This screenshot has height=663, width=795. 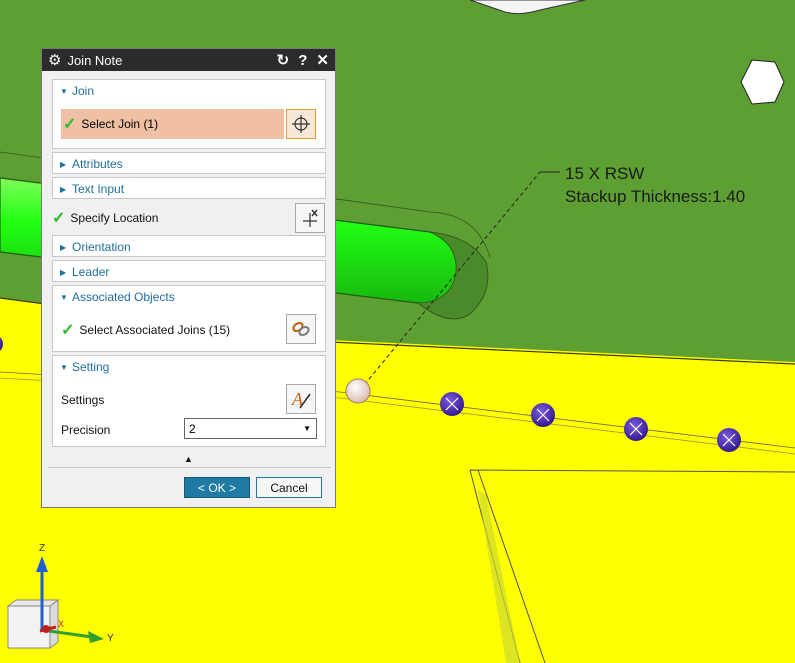 I want to click on orientation-group-label: Orientation, so click(x=101, y=247).